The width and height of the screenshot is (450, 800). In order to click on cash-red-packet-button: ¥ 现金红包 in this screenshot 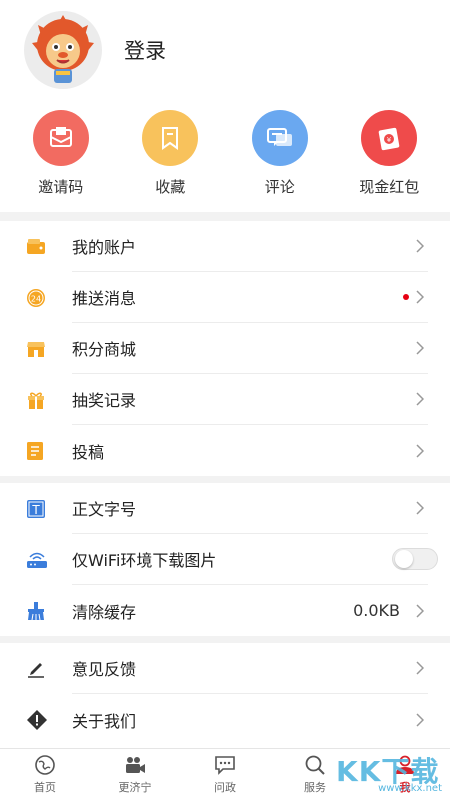, I will do `click(389, 161)`.